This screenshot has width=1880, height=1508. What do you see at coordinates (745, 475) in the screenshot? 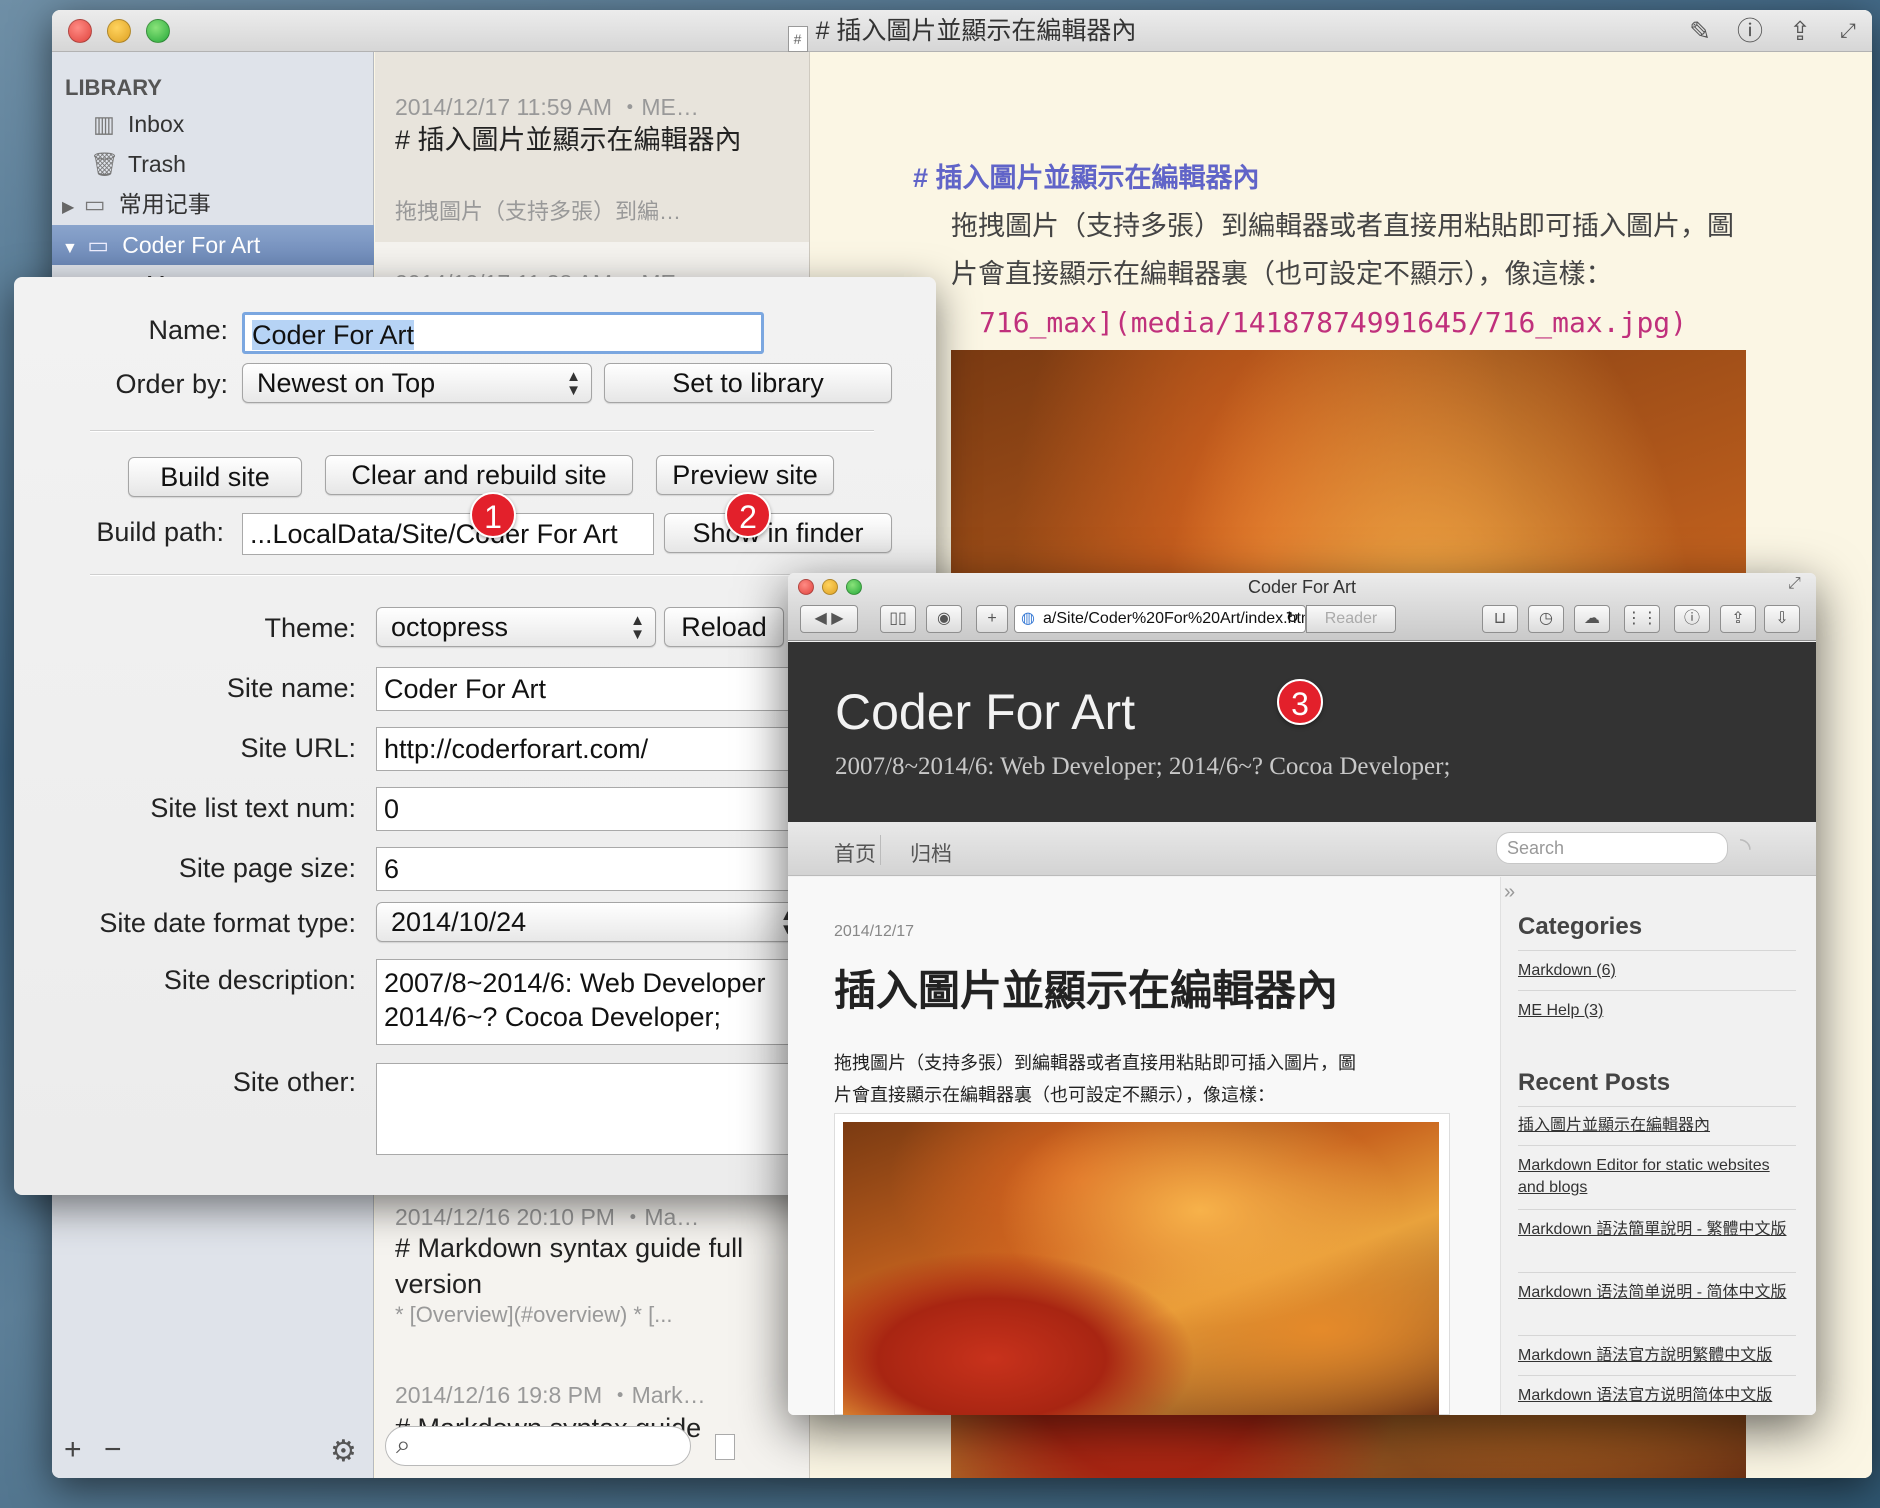
I see `preview-site-button: Preview site` at bounding box center [745, 475].